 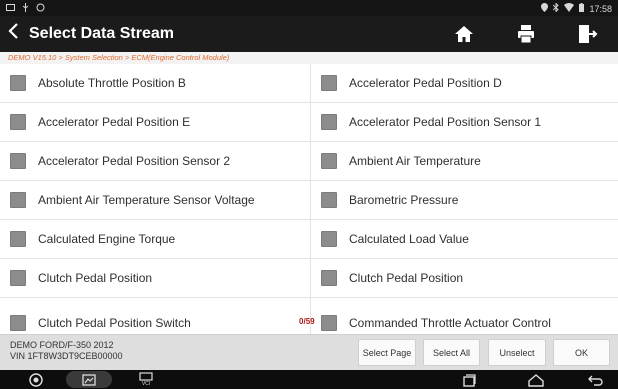 What do you see at coordinates (25, 8) in the screenshot?
I see `usb-icon` at bounding box center [25, 8].